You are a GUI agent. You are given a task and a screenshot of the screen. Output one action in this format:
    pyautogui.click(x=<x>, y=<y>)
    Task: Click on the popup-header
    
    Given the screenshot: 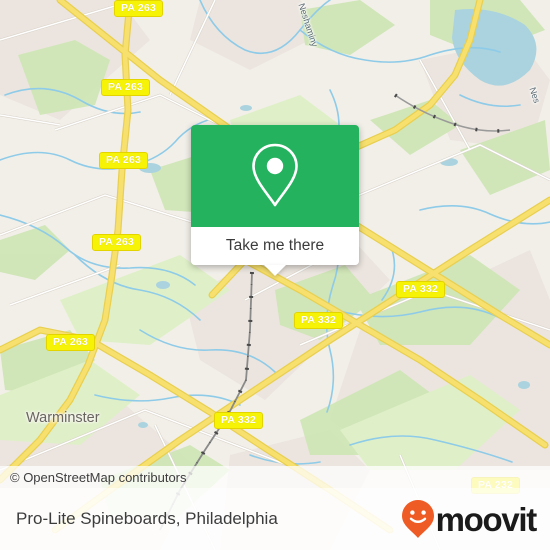 What is the action you would take?
    pyautogui.click(x=275, y=176)
    